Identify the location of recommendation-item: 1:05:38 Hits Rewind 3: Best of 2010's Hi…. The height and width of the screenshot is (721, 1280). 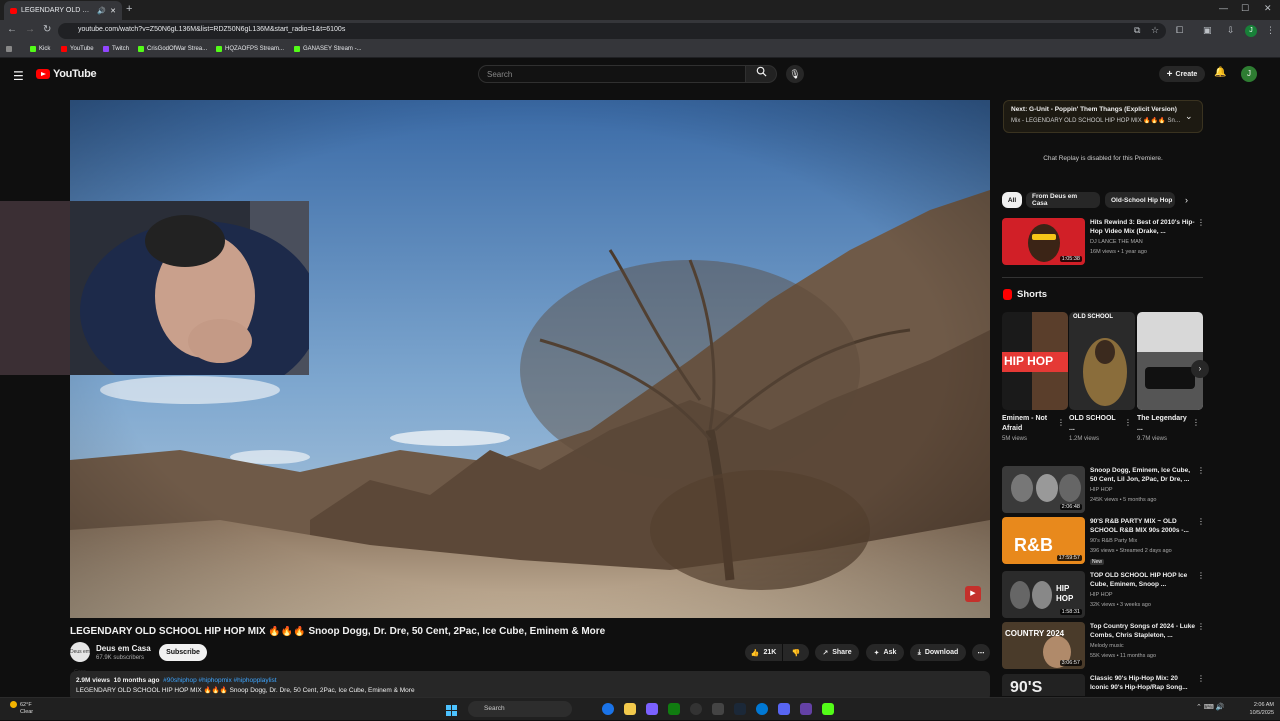
(1105, 242).